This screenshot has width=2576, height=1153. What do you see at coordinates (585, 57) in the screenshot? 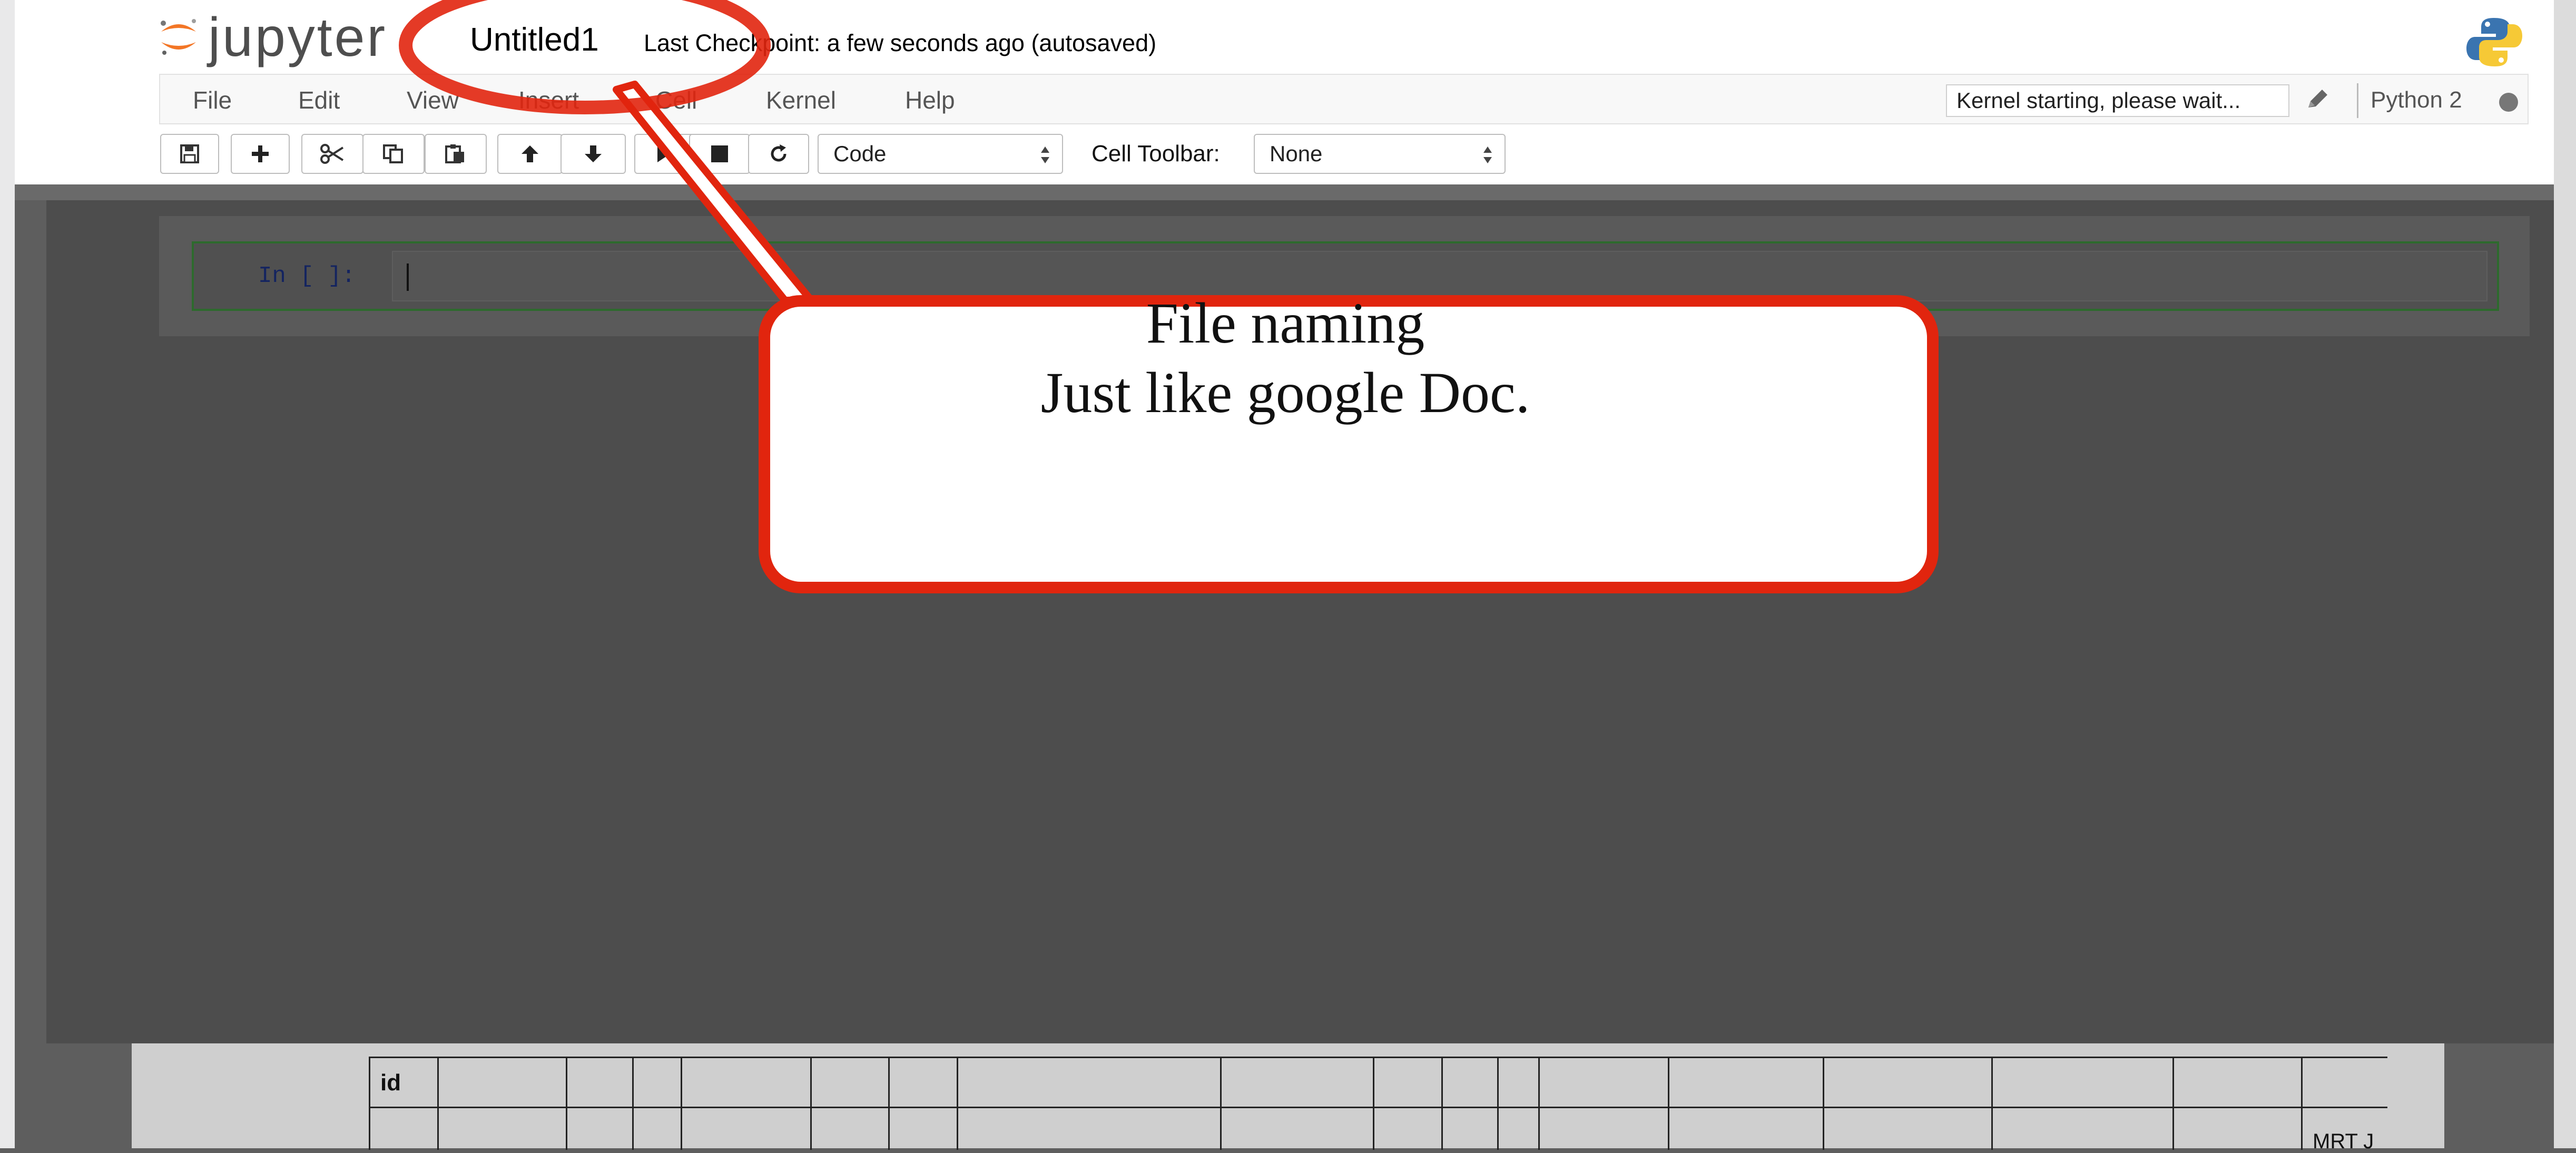
I see `highlight-ring` at bounding box center [585, 57].